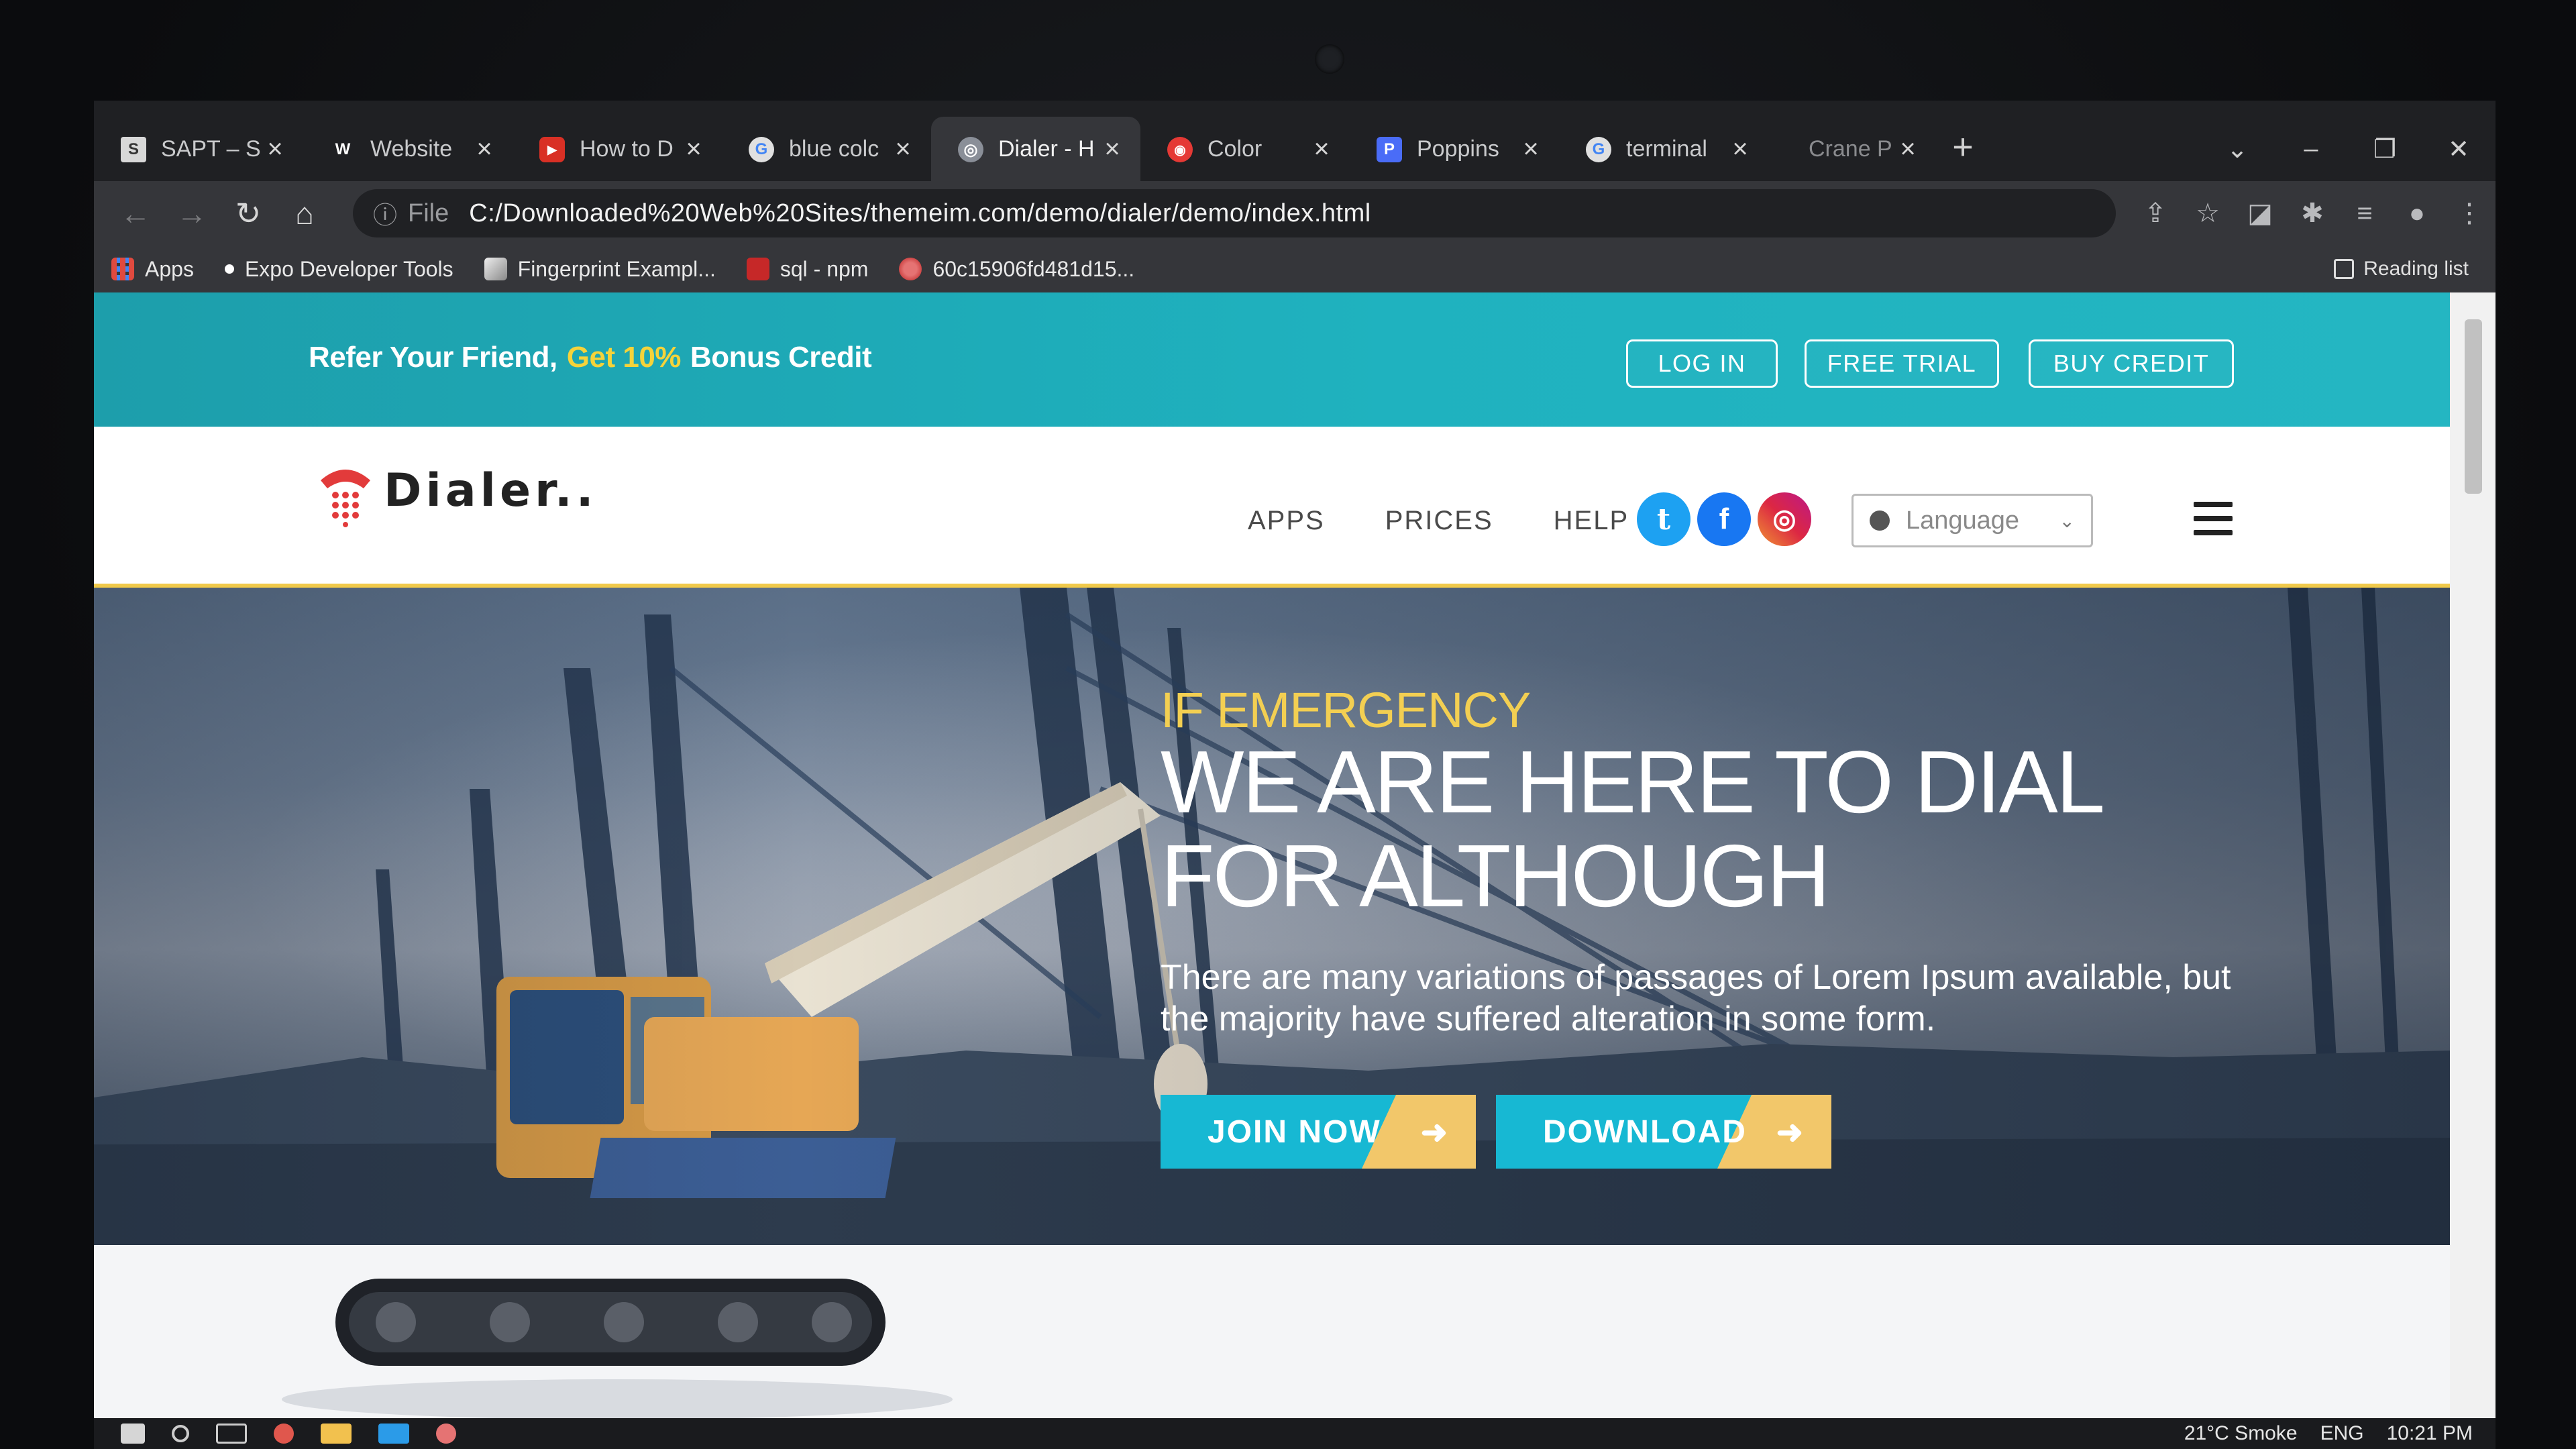  I want to click on tab-title: Poppins, so click(1458, 149).